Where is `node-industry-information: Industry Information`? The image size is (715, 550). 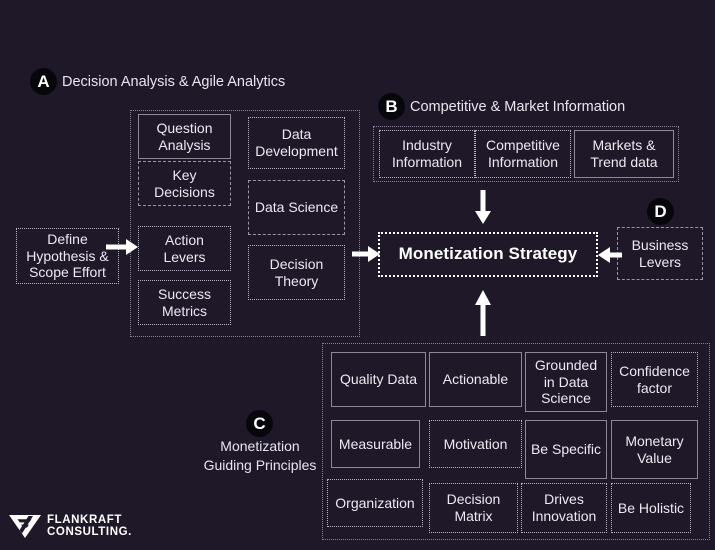
node-industry-information: Industry Information is located at coordinates (427, 154).